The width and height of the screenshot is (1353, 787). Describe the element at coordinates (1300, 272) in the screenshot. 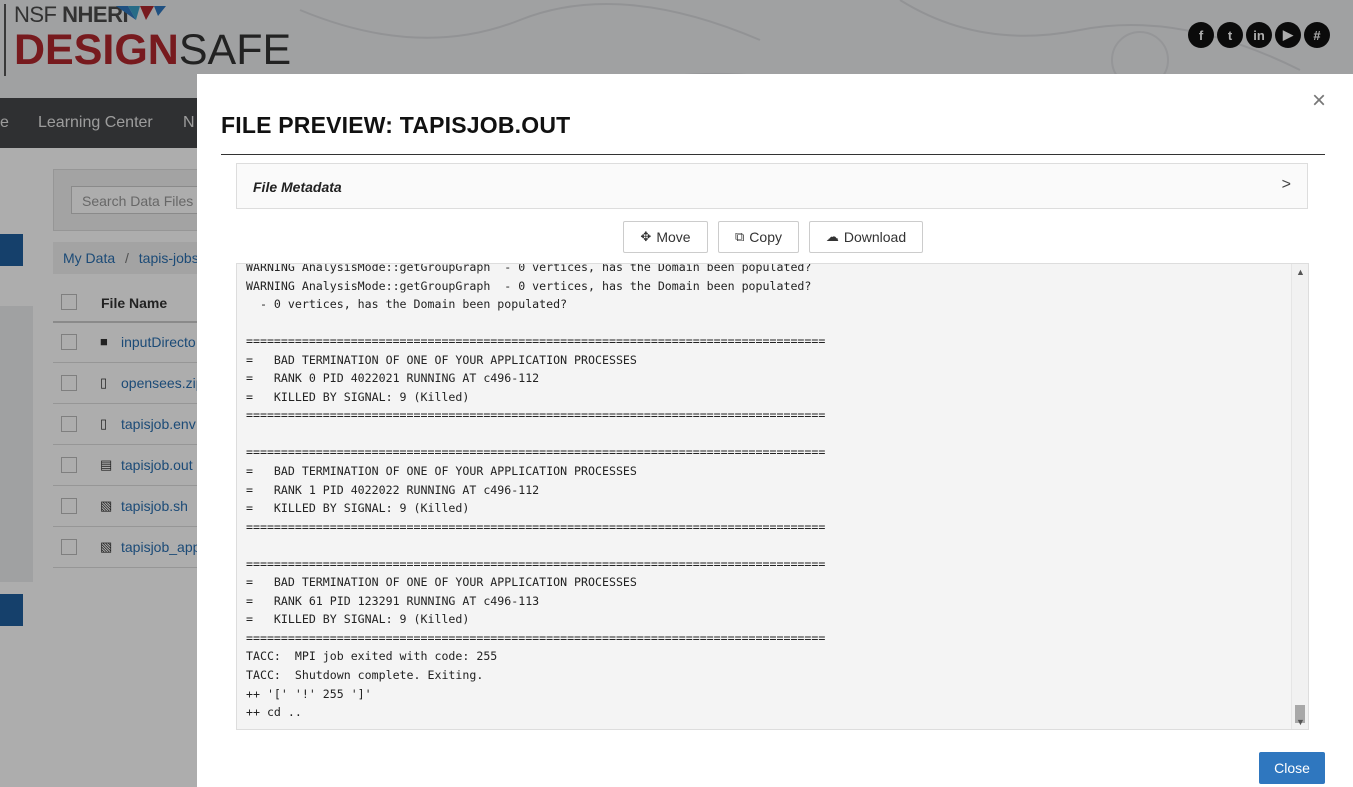

I see `scroll-up-icon: ▲` at that location.